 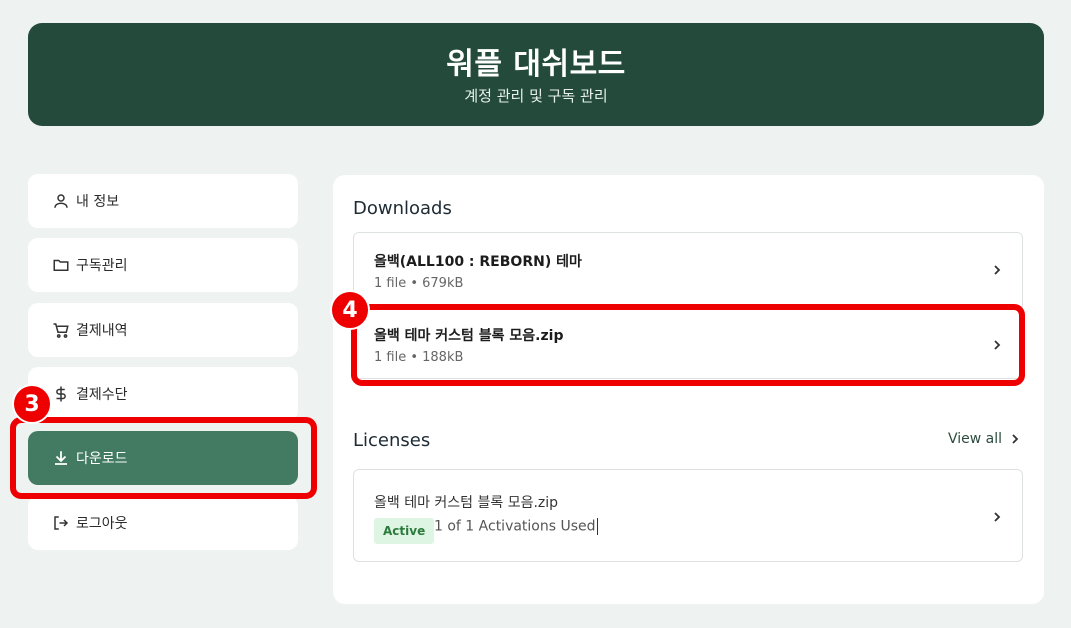 I want to click on activations-text: 1 of 1 Activations Used, so click(x=515, y=526).